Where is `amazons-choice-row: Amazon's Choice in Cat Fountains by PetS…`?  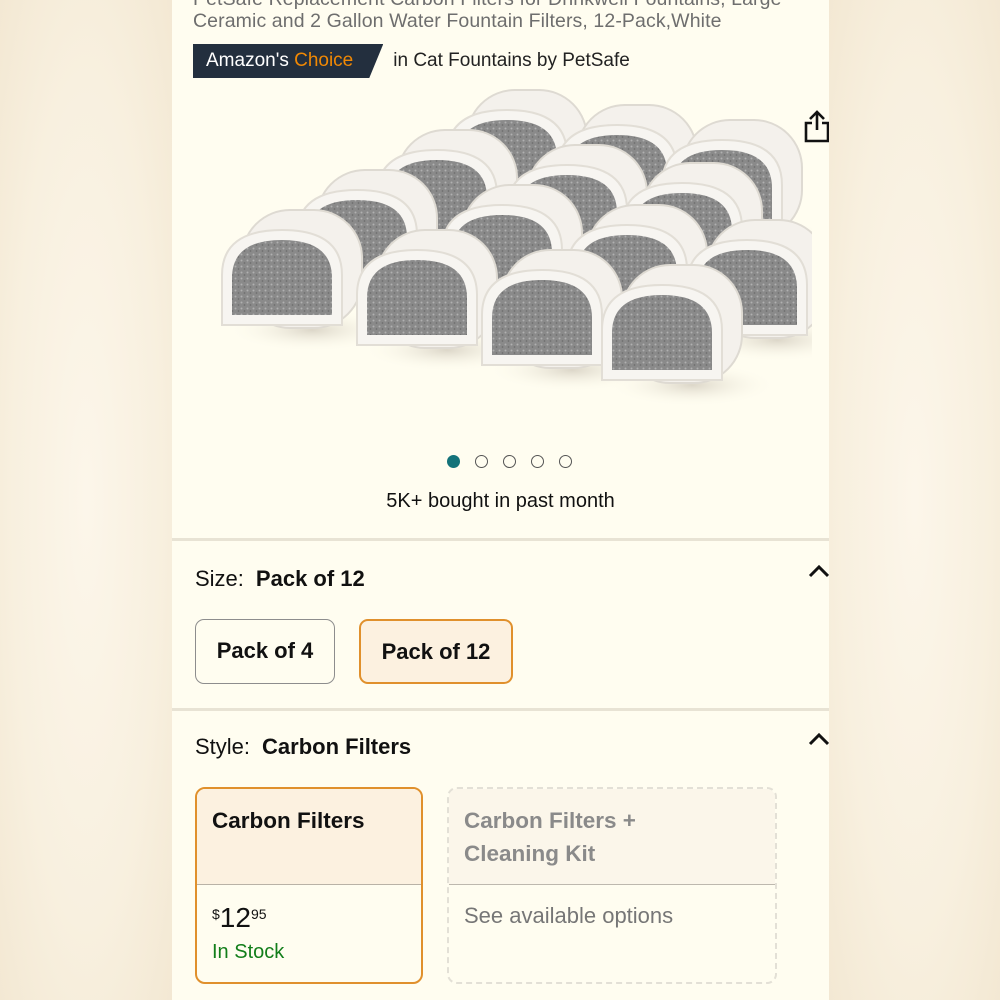 amazons-choice-row: Amazon's Choice in Cat Fountains by PetS… is located at coordinates (411, 61).